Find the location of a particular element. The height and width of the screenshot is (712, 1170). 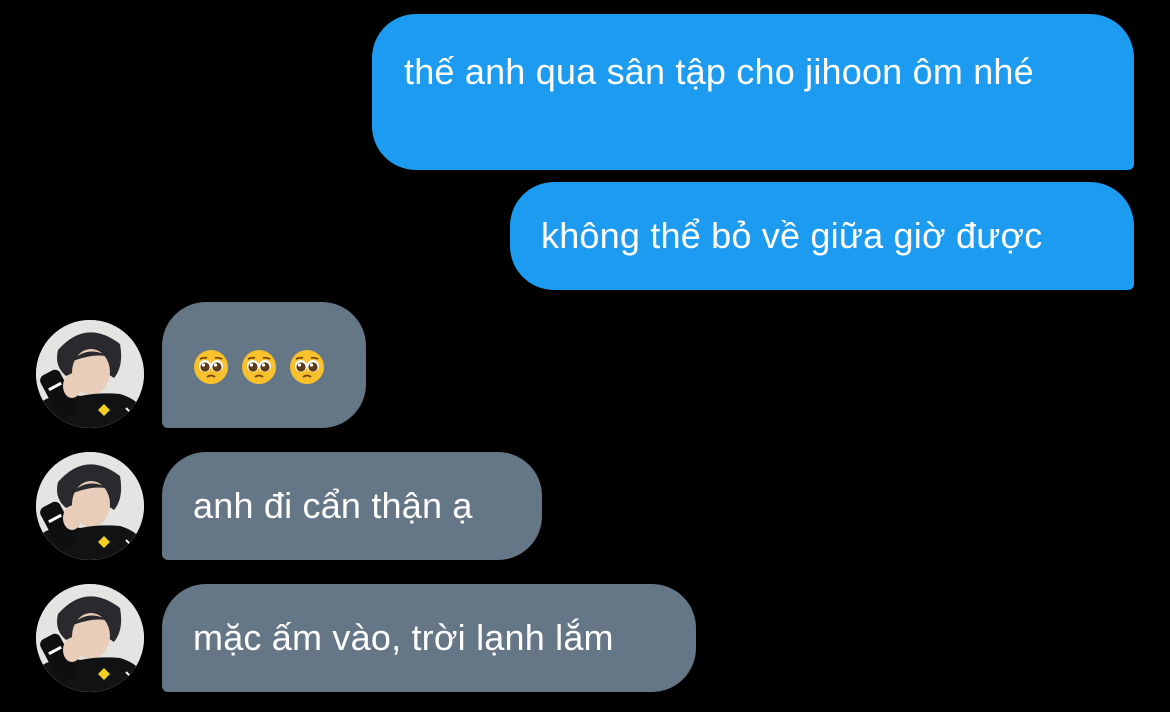

message-text: không thể bỏ về giữa giờ được is located at coordinates (792, 235).